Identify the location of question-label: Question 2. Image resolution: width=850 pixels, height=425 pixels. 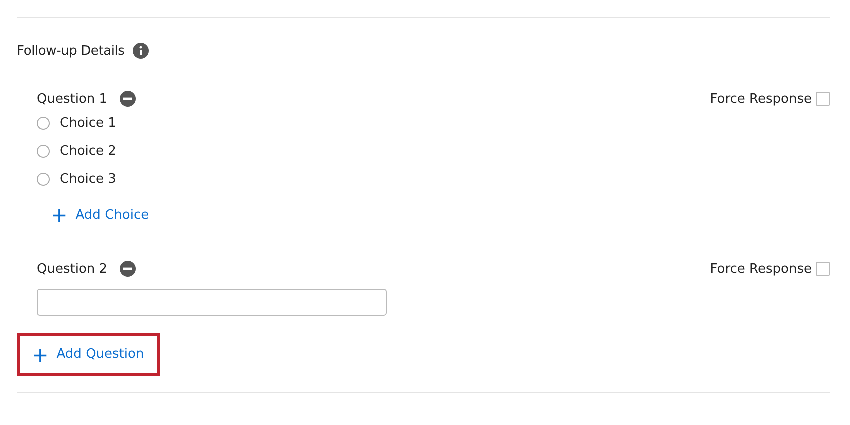
(72, 269).